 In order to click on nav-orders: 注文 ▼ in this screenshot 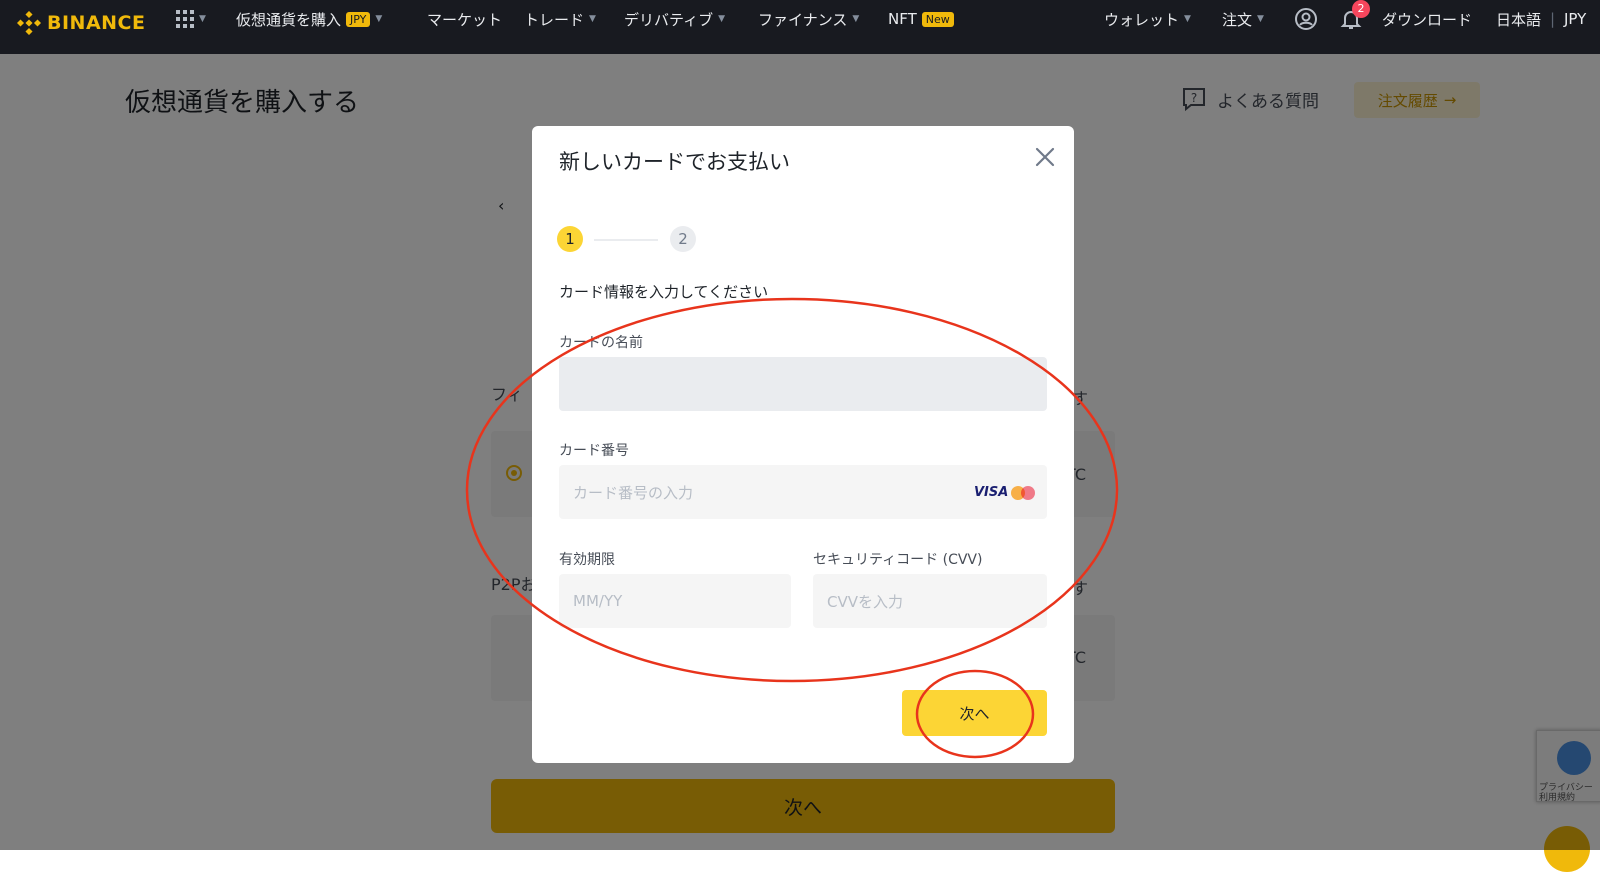, I will do `click(1243, 19)`.